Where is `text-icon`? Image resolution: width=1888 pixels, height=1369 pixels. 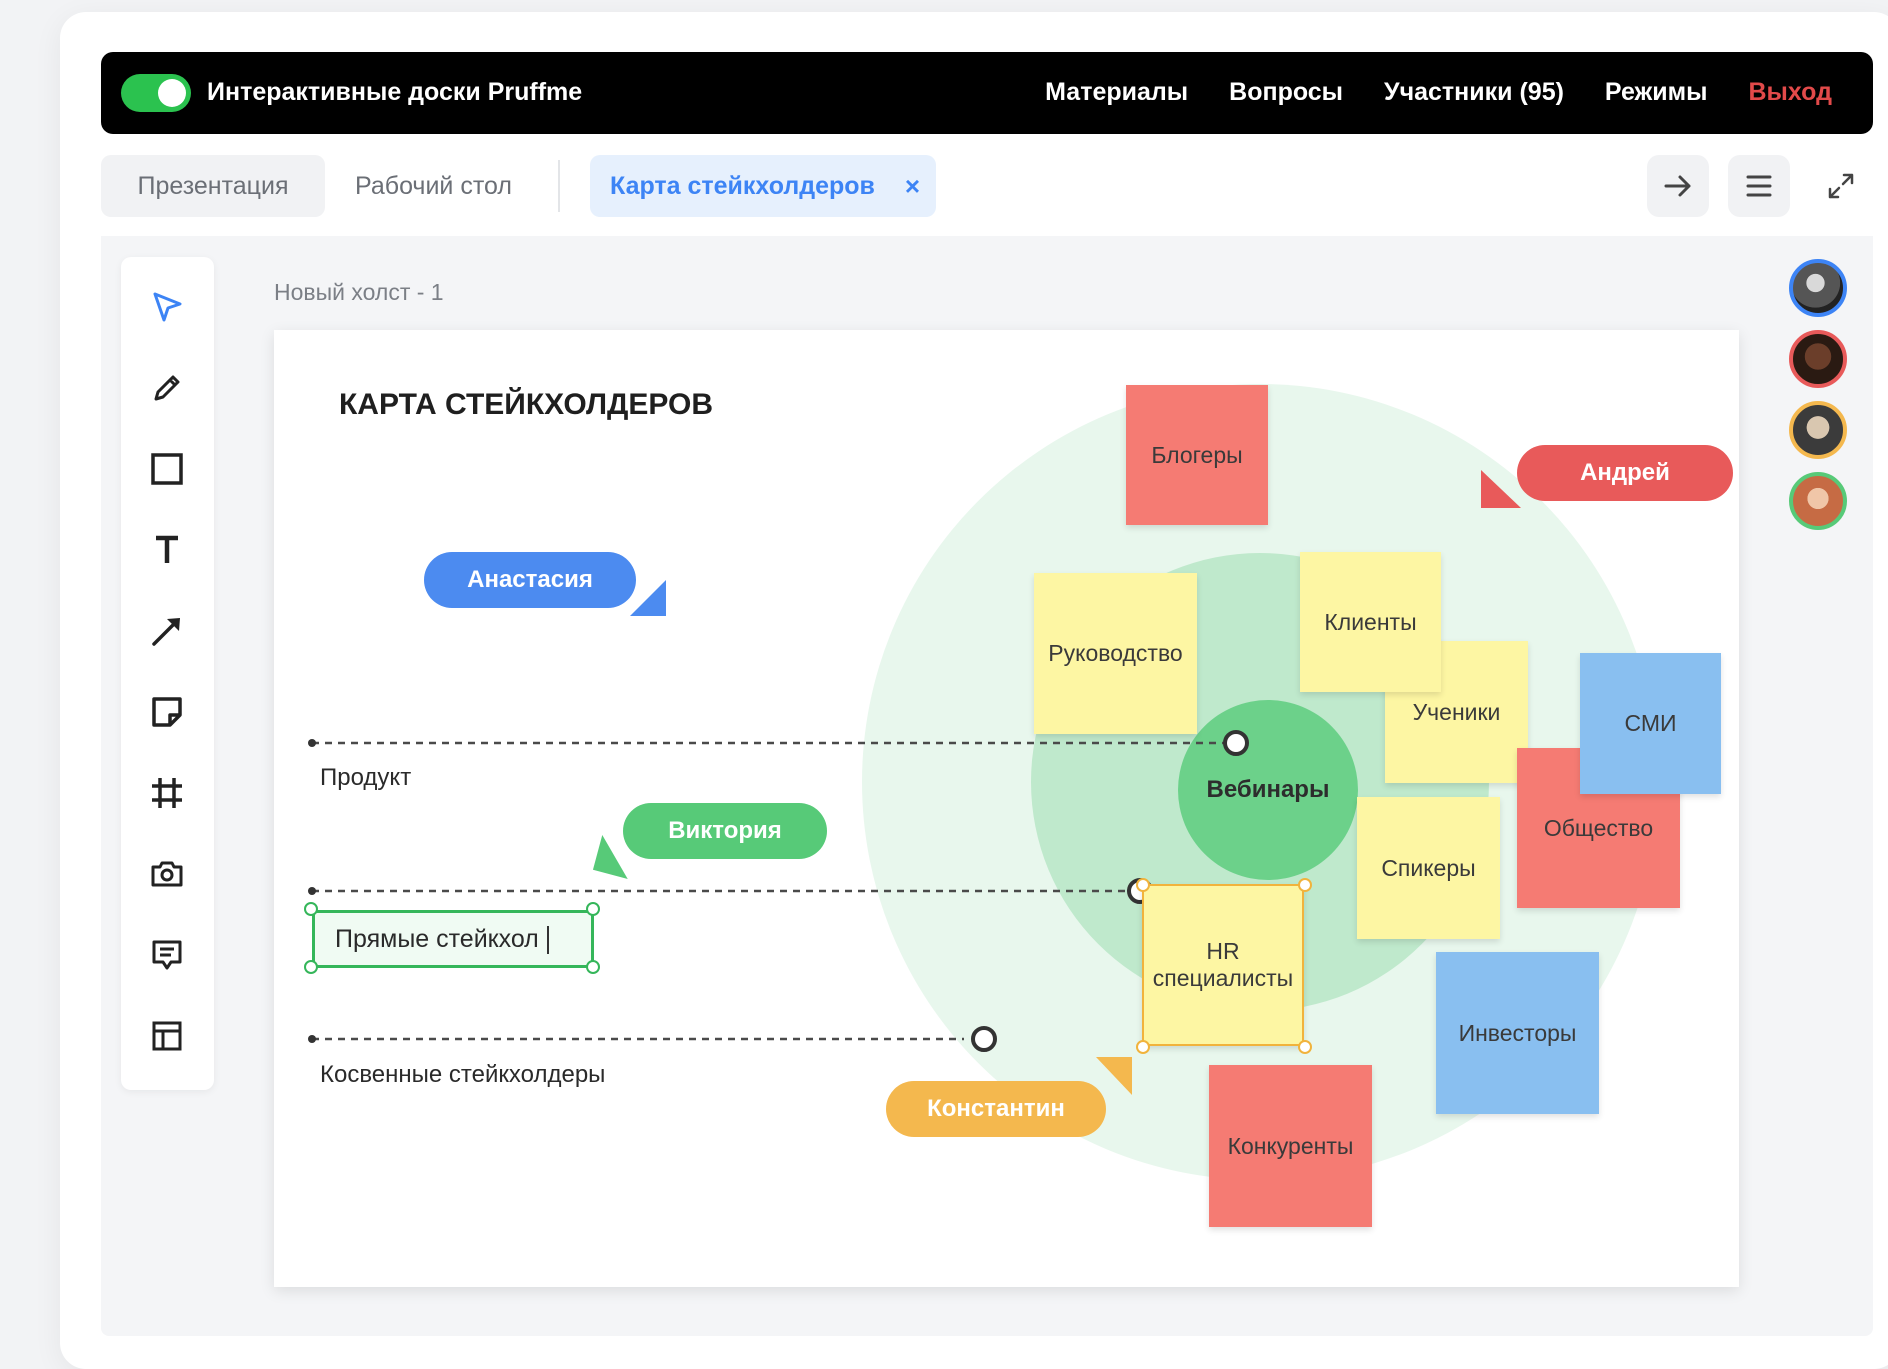
text-icon is located at coordinates (167, 549).